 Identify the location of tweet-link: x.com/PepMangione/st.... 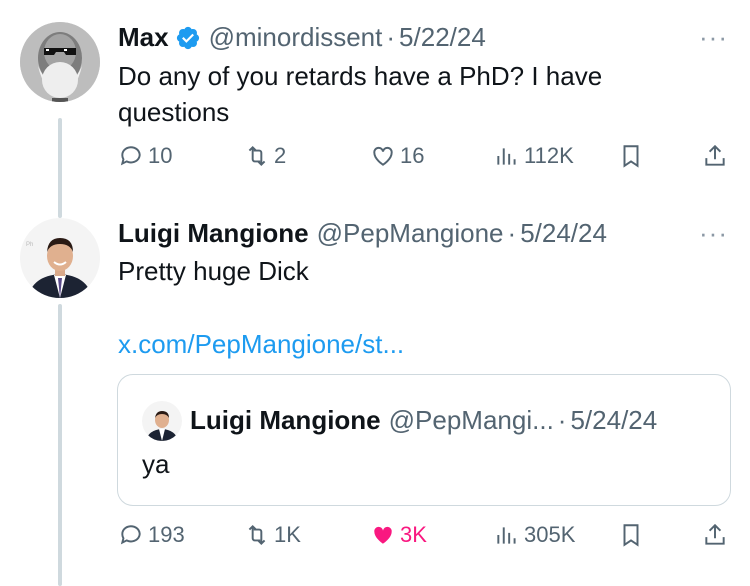
(261, 344).